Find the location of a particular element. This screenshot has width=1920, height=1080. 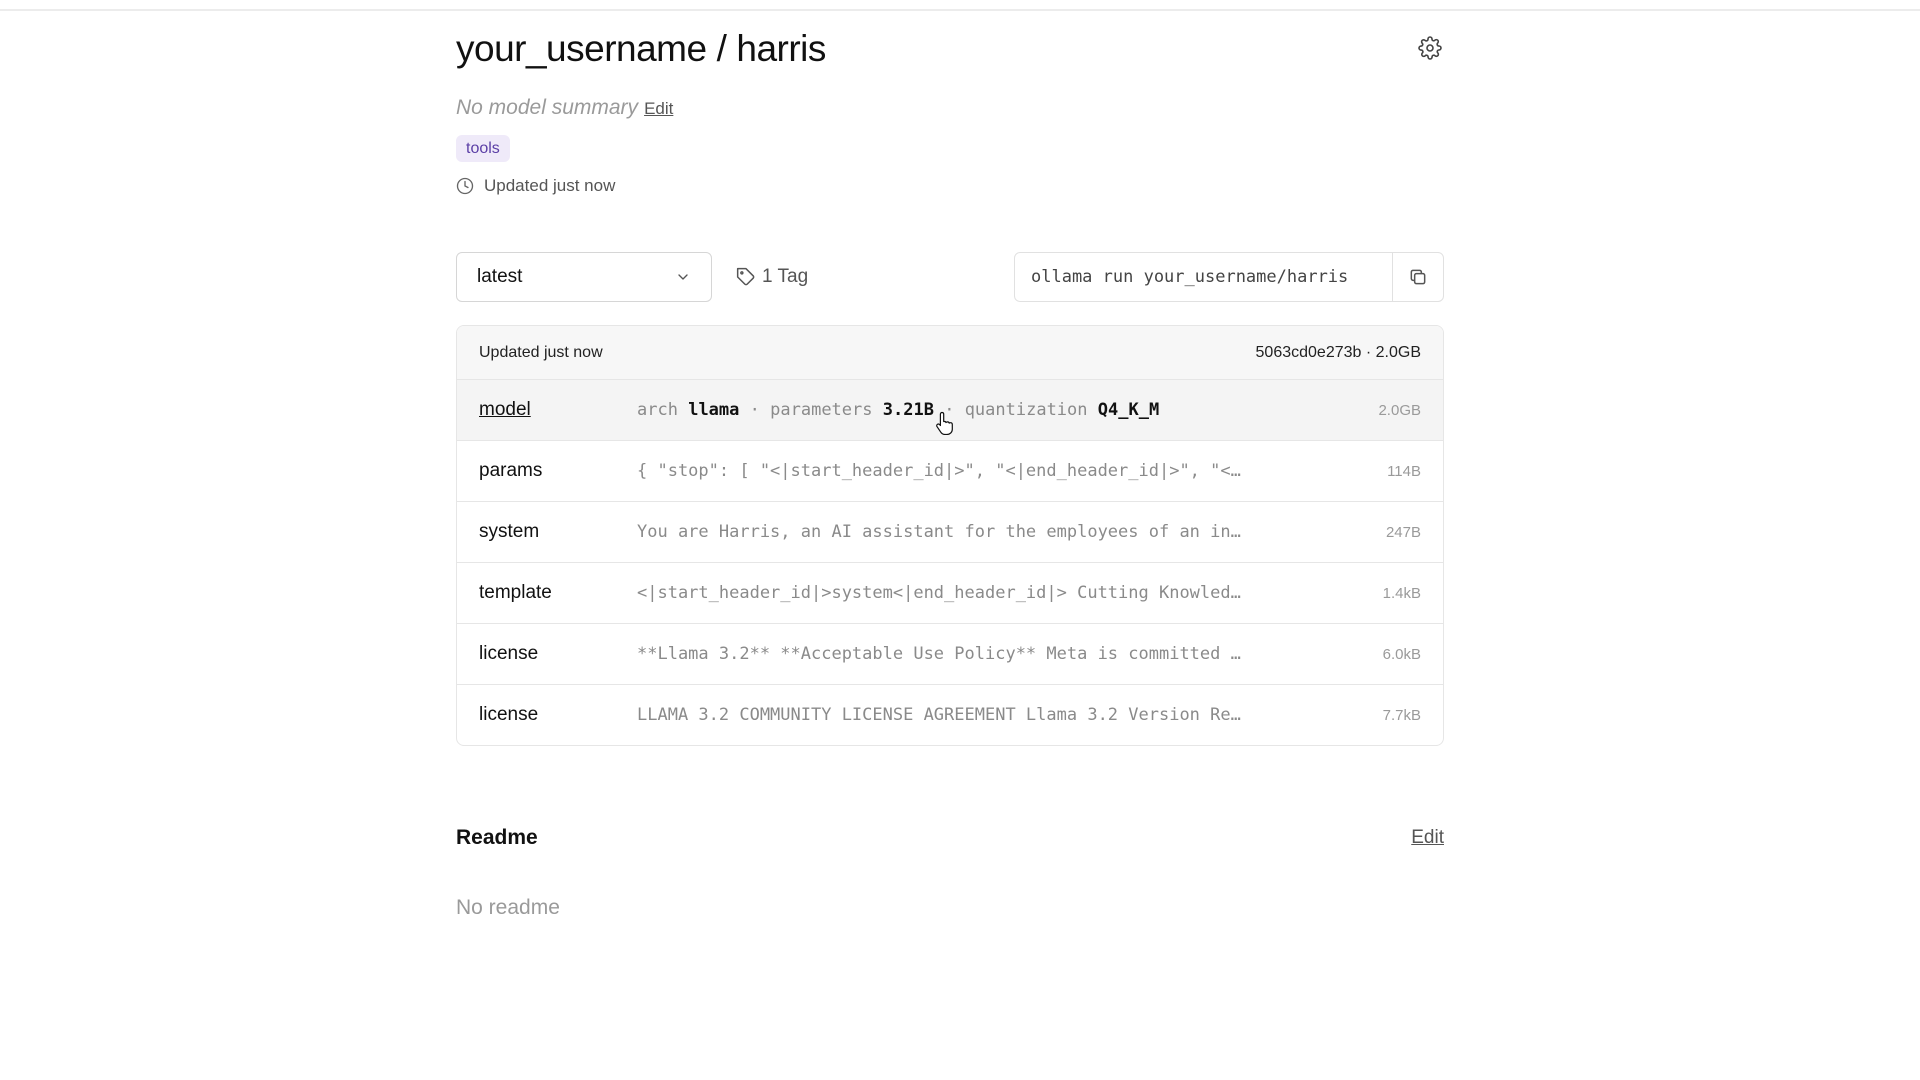

top-divider is located at coordinates (960, 10).